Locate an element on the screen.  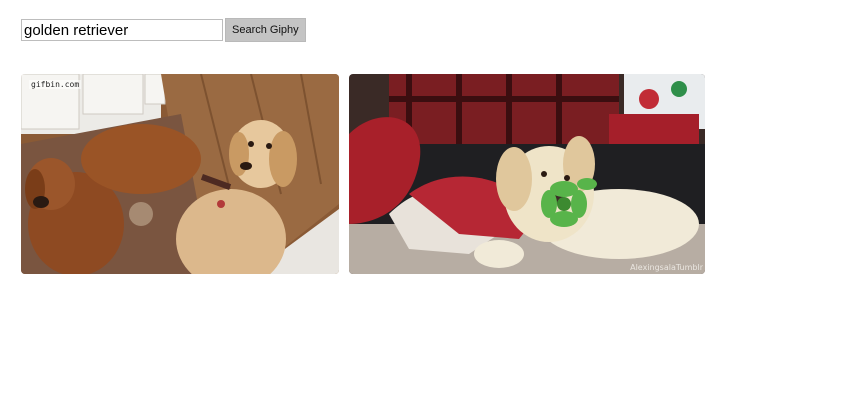
search-bar: Search Giphy is located at coordinates (163, 30).